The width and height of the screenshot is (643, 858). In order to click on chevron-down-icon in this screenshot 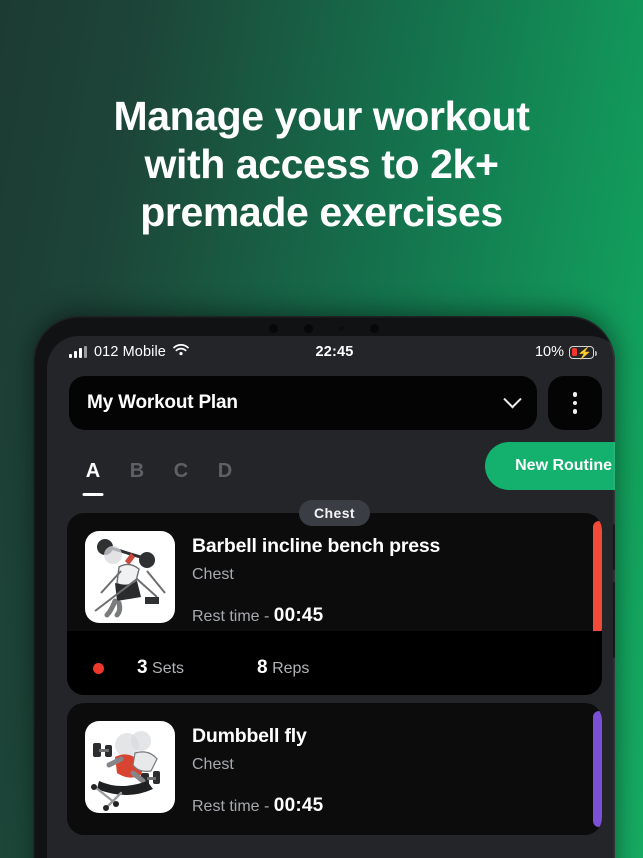, I will do `click(512, 398)`.